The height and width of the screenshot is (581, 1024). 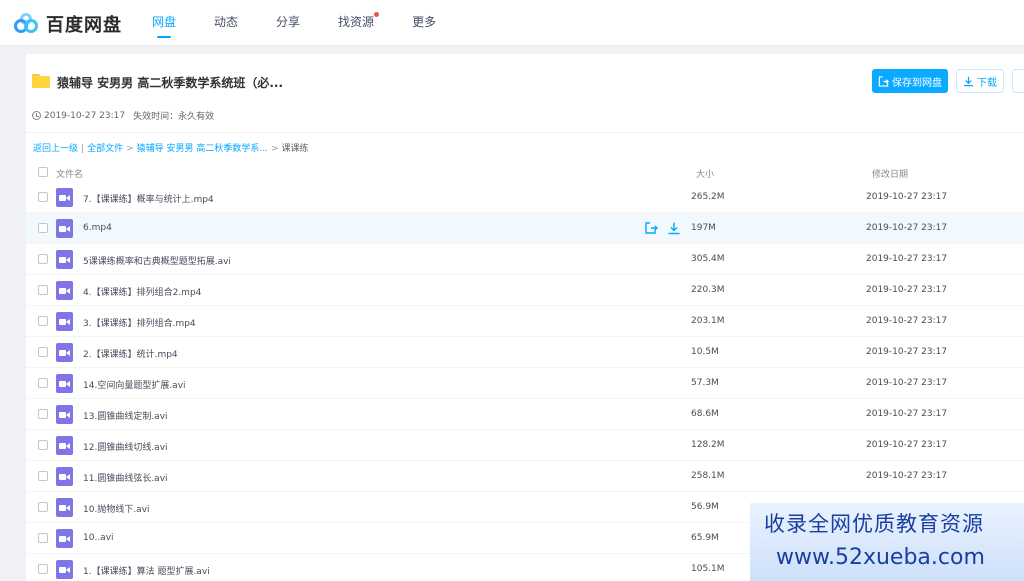 I want to click on file-size: 258.1M, so click(x=708, y=476).